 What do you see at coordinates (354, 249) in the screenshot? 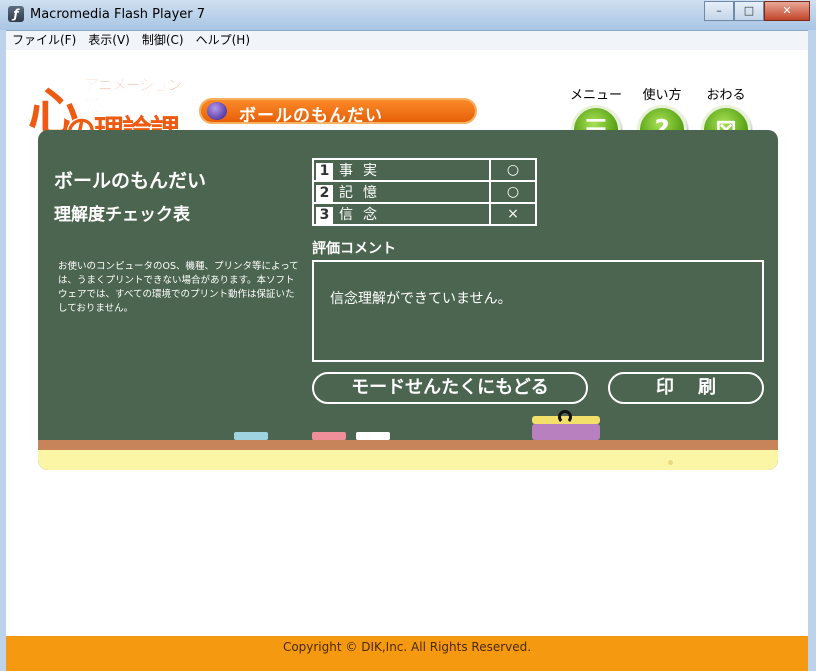
I see `comment-label: 評価コメント` at bounding box center [354, 249].